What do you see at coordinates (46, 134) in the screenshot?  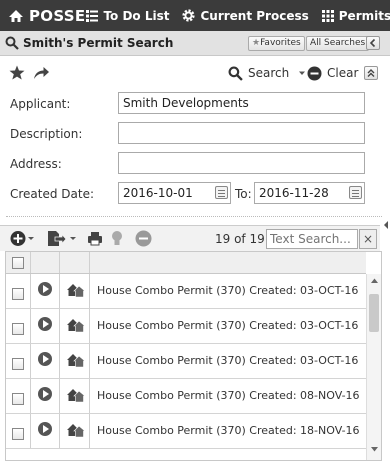 I see `description-label: Description:` at bounding box center [46, 134].